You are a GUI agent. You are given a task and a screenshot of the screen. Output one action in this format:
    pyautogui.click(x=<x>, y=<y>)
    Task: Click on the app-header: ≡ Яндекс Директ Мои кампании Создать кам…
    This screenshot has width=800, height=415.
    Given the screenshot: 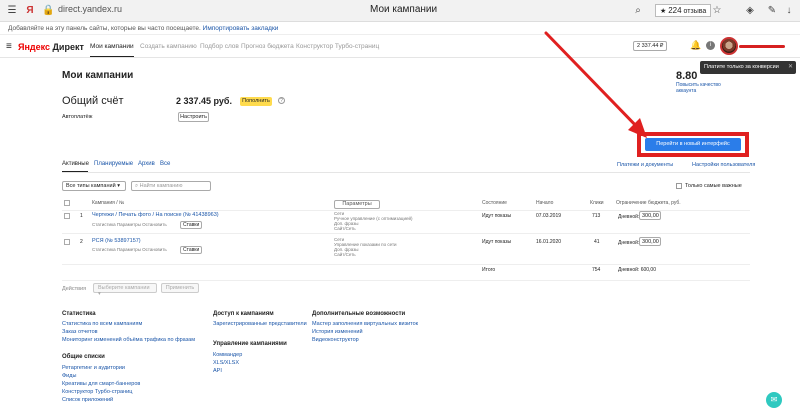 What is the action you would take?
    pyautogui.click(x=400, y=47)
    